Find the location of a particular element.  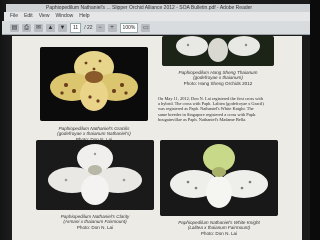

caption-white-knight-photo: Photo: Don N. Lai is located at coordinates (219, 233).